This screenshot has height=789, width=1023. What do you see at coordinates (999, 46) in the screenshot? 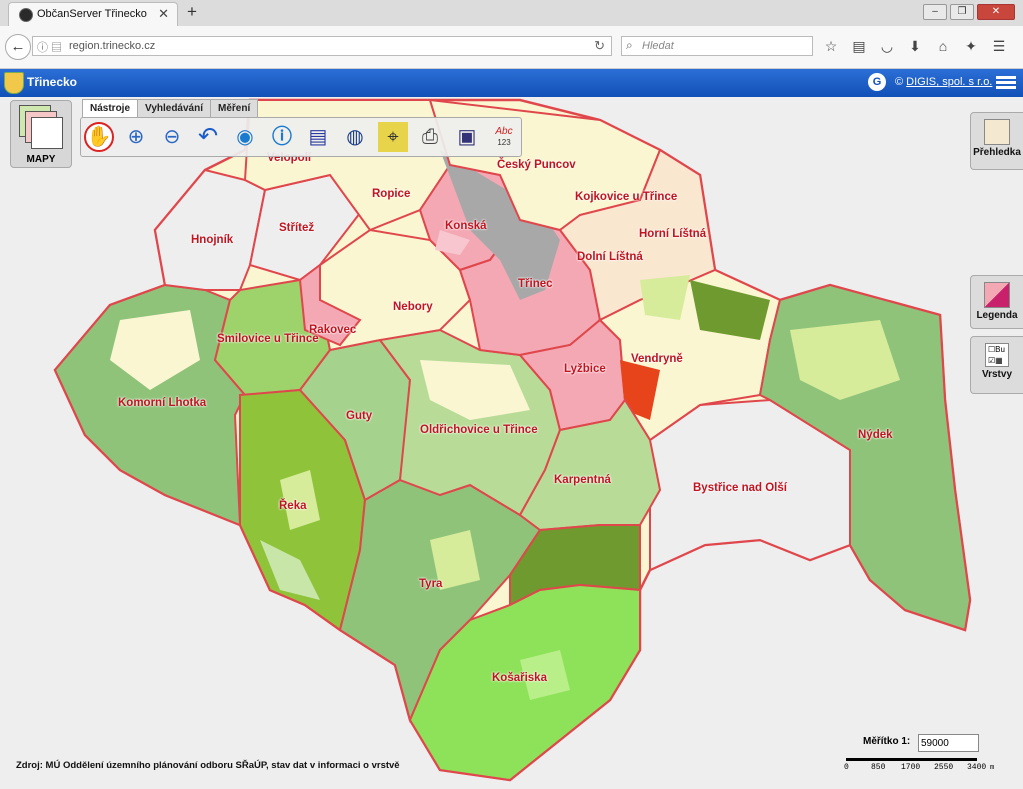
I see `hamburger-menu-icon: ☰` at bounding box center [999, 46].